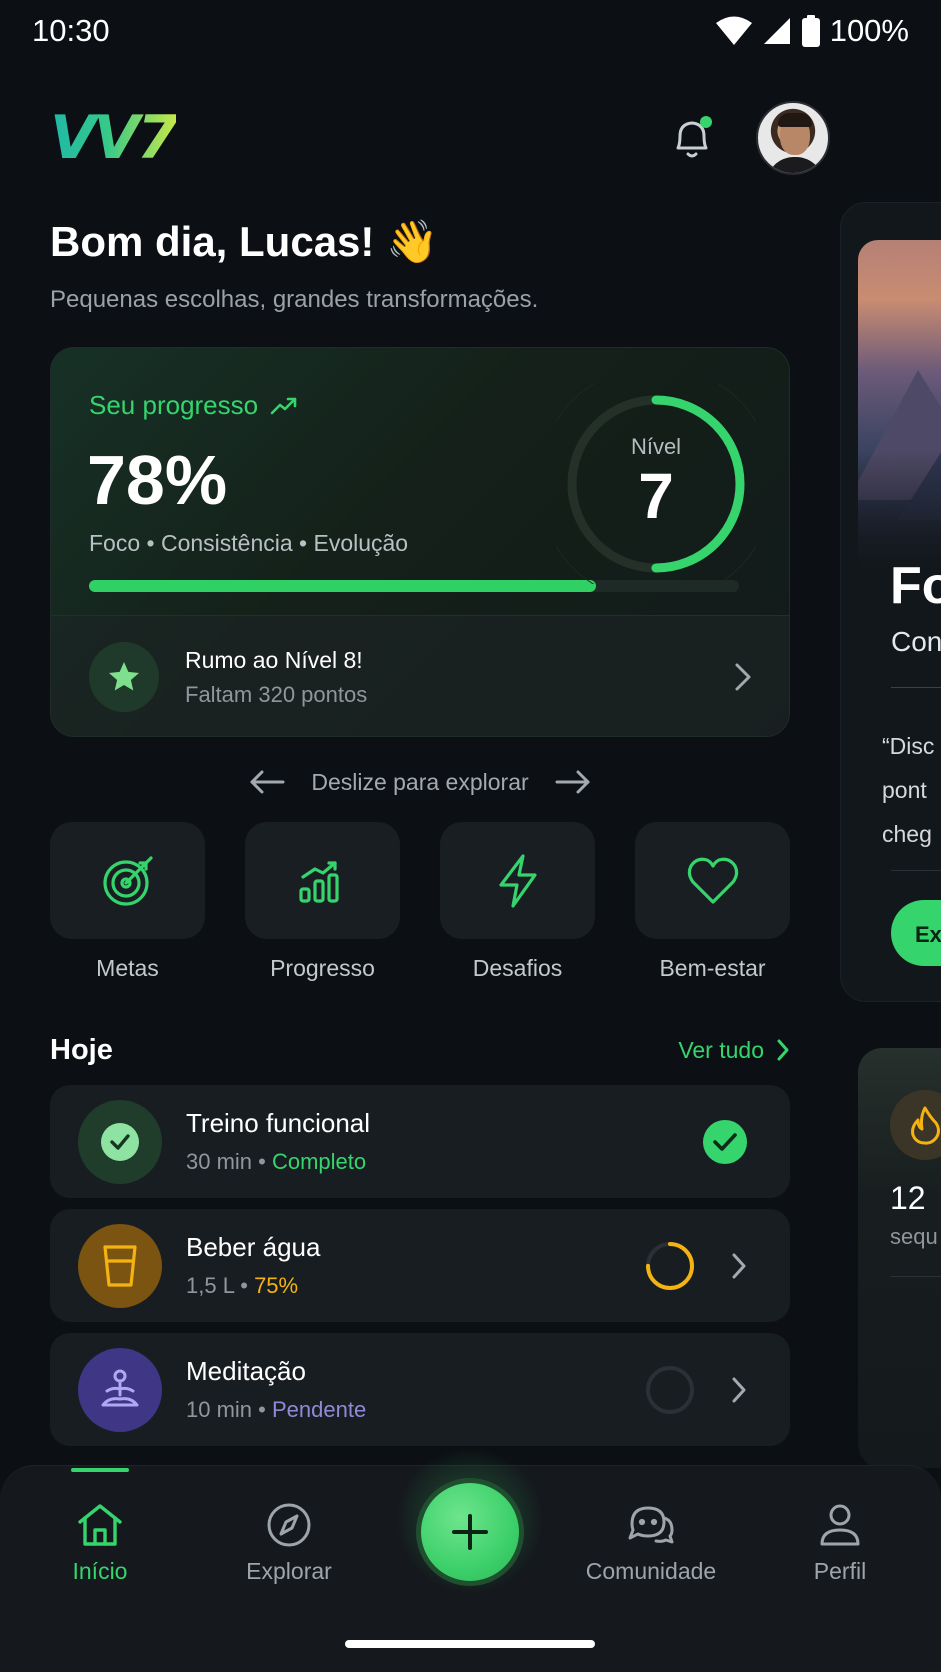  I want to click on next-level-subtitle: Faltam 320 pontos, so click(276, 694).